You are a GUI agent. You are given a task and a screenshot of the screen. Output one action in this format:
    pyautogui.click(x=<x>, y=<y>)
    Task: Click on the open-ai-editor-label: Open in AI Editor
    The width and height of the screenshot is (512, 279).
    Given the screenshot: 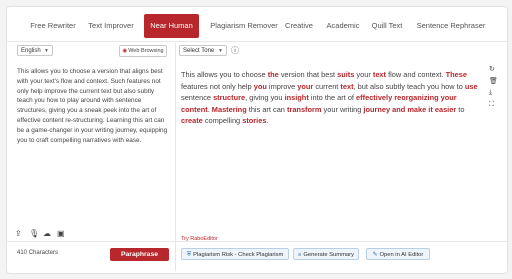 What is the action you would take?
    pyautogui.click(x=401, y=255)
    